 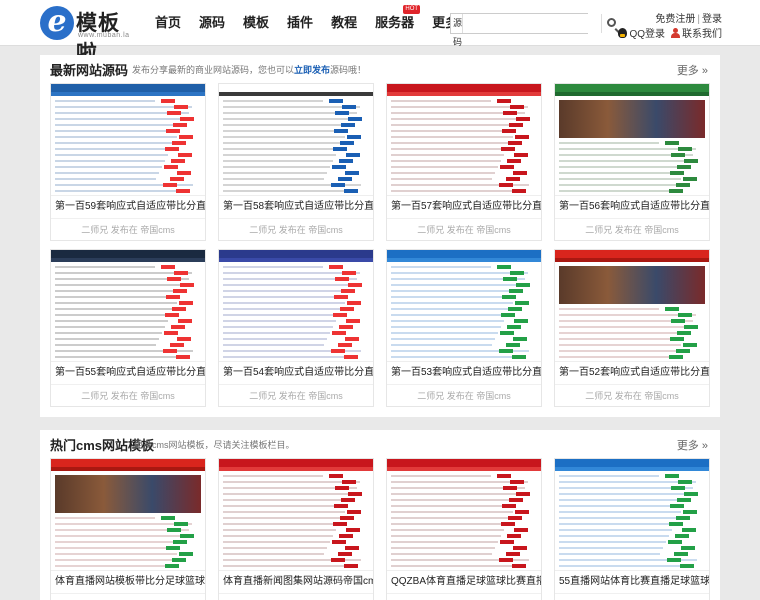 I want to click on site-logo: e 模板啦 www.muban.la, so click(x=90, y=35).